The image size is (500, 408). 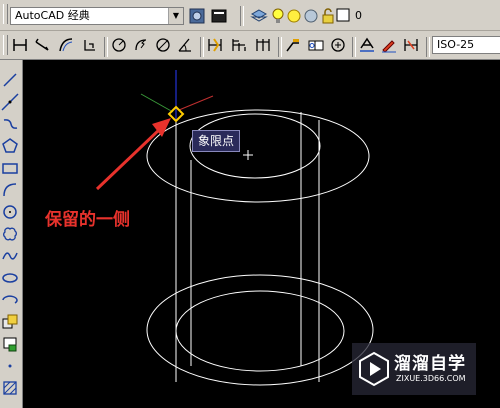 What do you see at coordinates (87, 220) in the screenshot?
I see `annotation-text: 保留的一侧` at bounding box center [87, 220].